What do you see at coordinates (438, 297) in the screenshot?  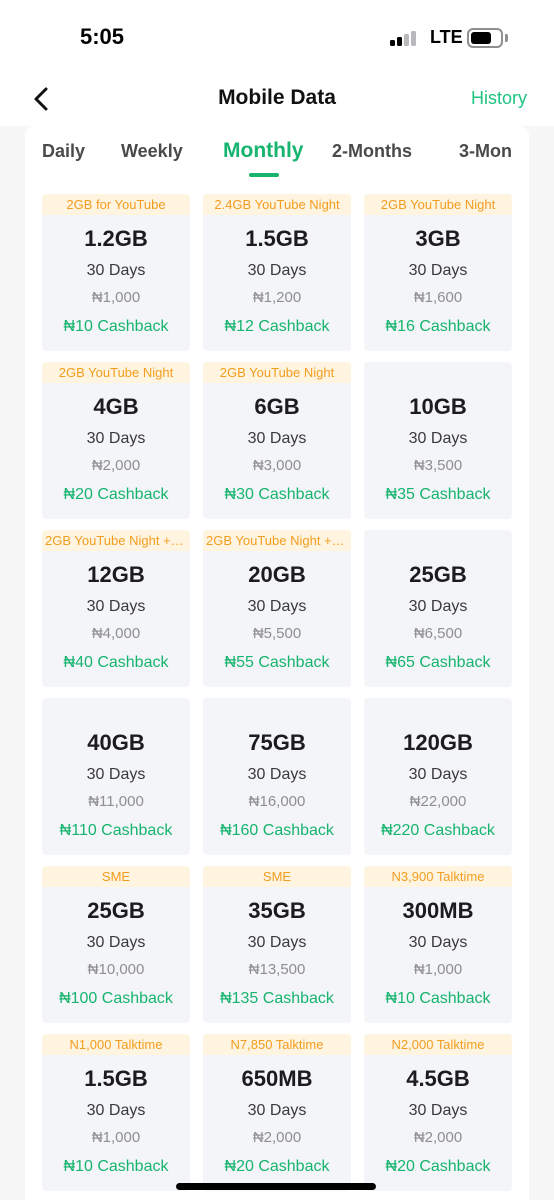 I see `plan-price: ₦1,600` at bounding box center [438, 297].